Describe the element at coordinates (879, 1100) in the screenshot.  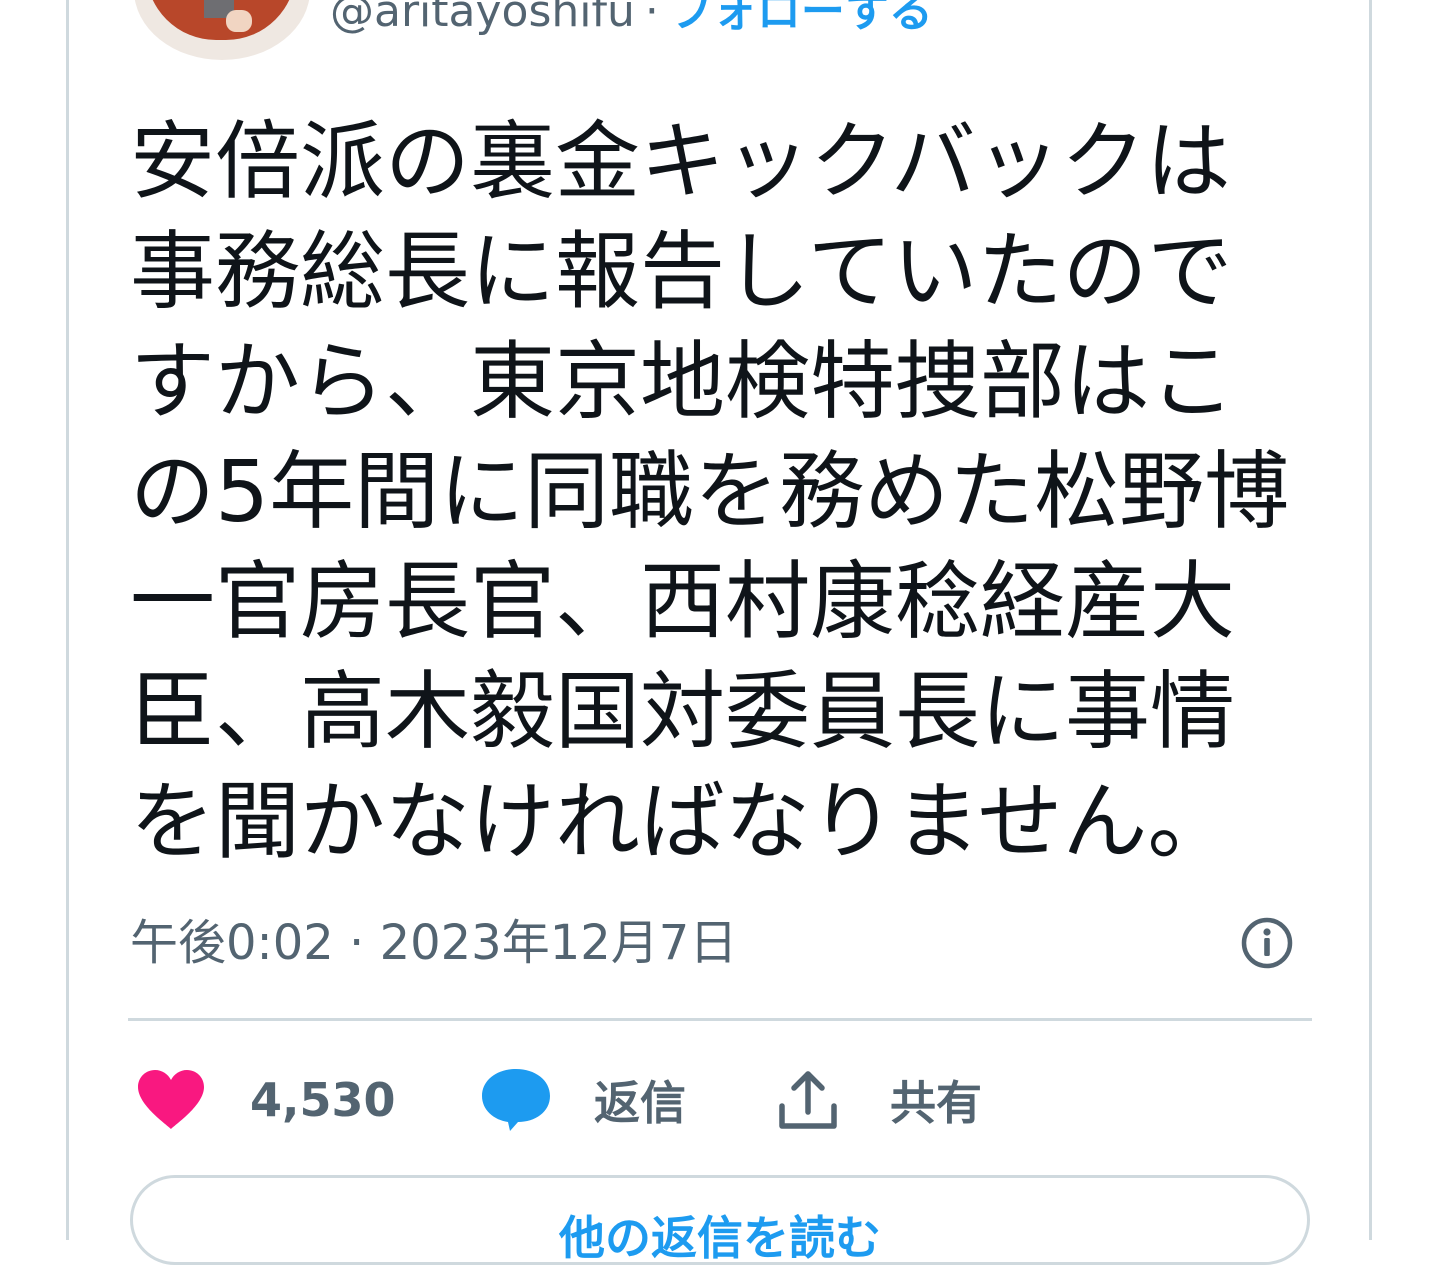
I see `share-button: 共有` at that location.